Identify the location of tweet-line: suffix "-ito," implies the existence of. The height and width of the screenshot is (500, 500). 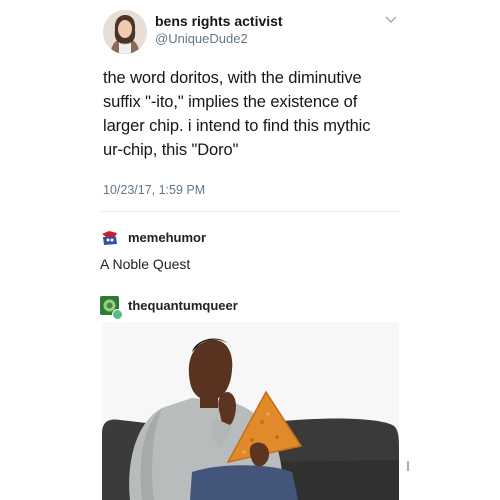
(230, 102).